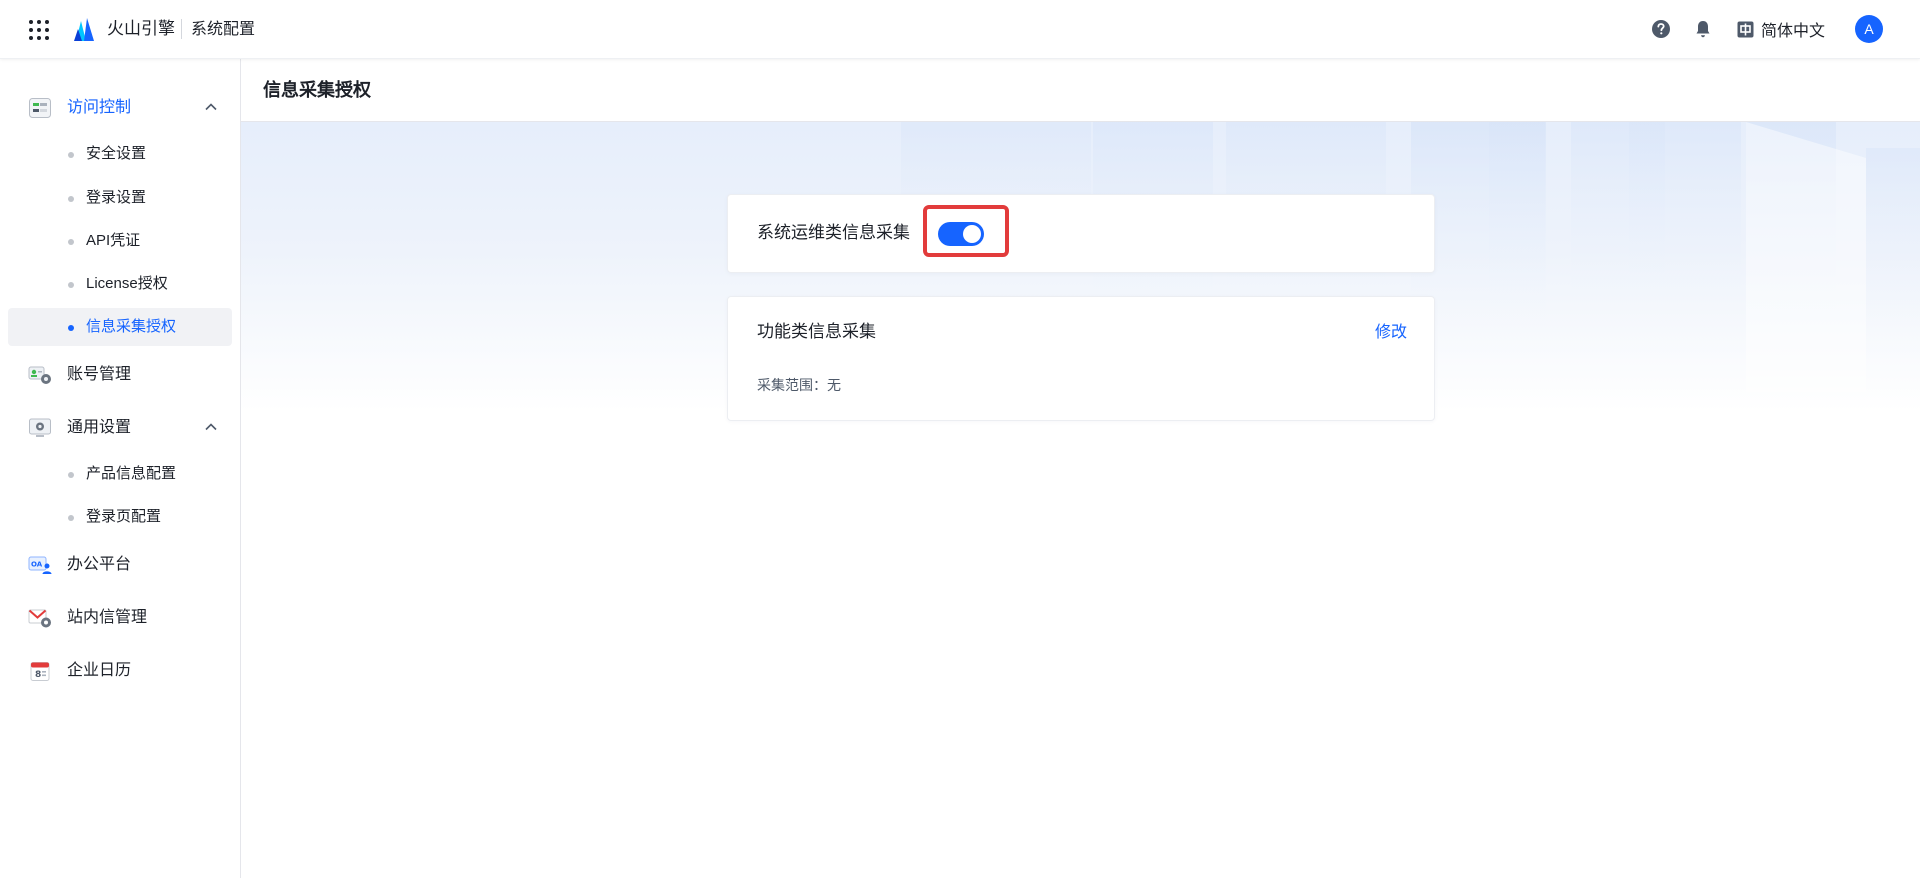 Image resolution: width=1920 pixels, height=878 pixels. What do you see at coordinates (116, 153) in the screenshot?
I see `sidebar-subitem-label: 安全设置` at bounding box center [116, 153].